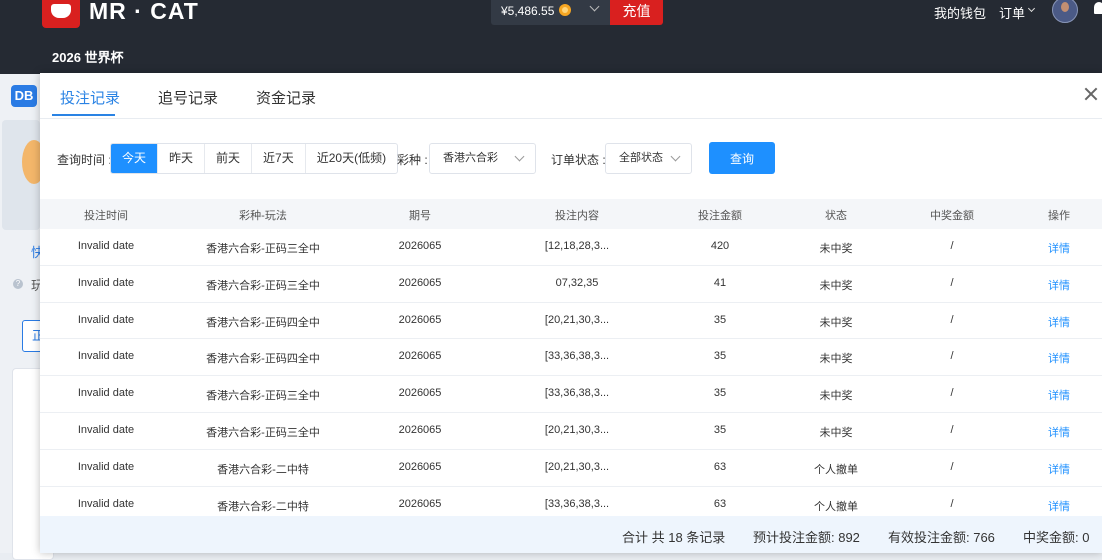 Image resolution: width=1102 pixels, height=560 pixels. What do you see at coordinates (263, 506) in the screenshot?
I see `row-lottery-play: 香港六合彩-二中特` at bounding box center [263, 506].